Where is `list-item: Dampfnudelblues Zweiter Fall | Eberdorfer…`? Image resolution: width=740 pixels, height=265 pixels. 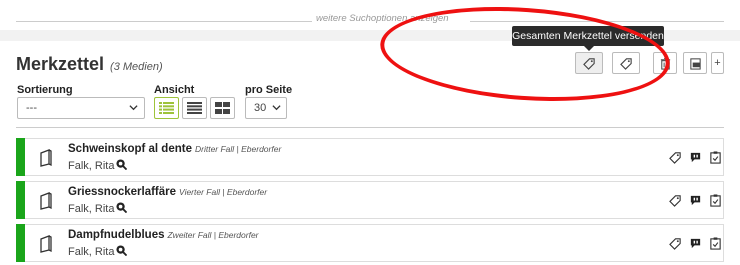 list-item: Dampfnudelblues Zweiter Fall | Eberdorfer… is located at coordinates (370, 243).